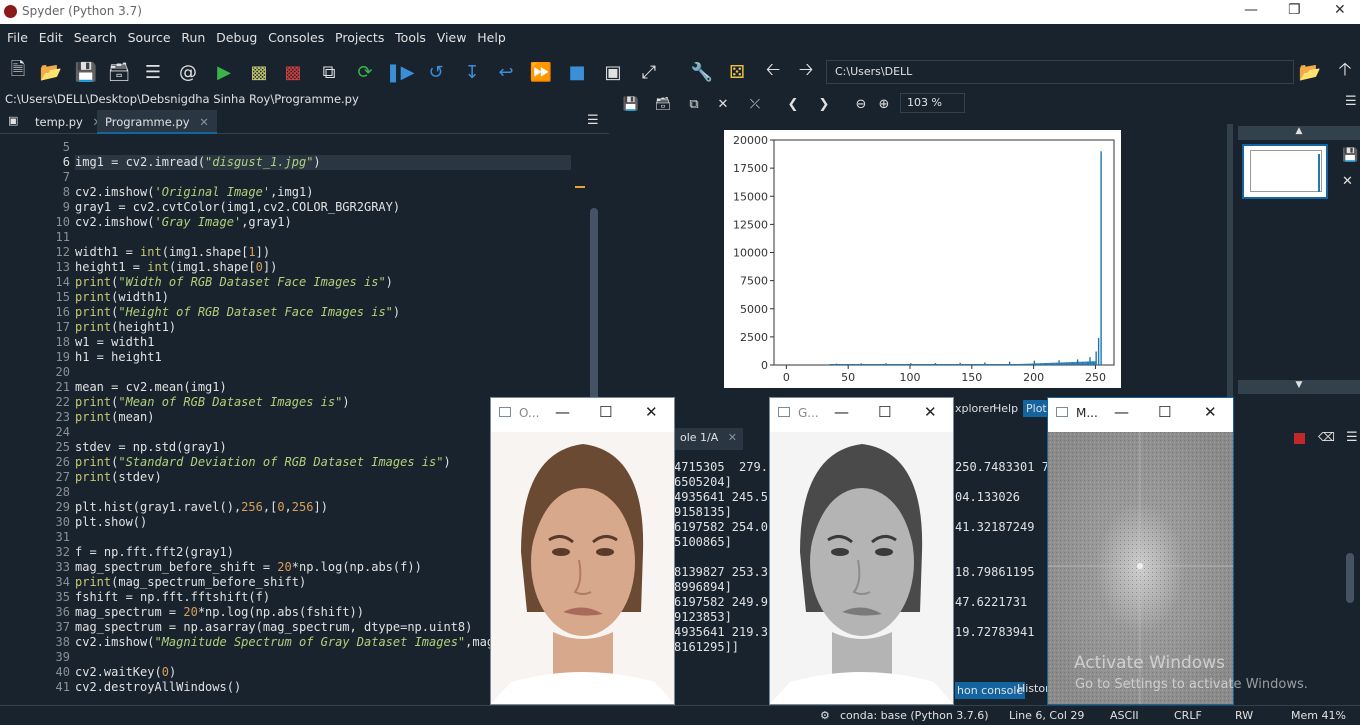 This screenshot has width=1360, height=725. What do you see at coordinates (737, 72) in the screenshot?
I see `python-path-icon: ⚄` at bounding box center [737, 72].